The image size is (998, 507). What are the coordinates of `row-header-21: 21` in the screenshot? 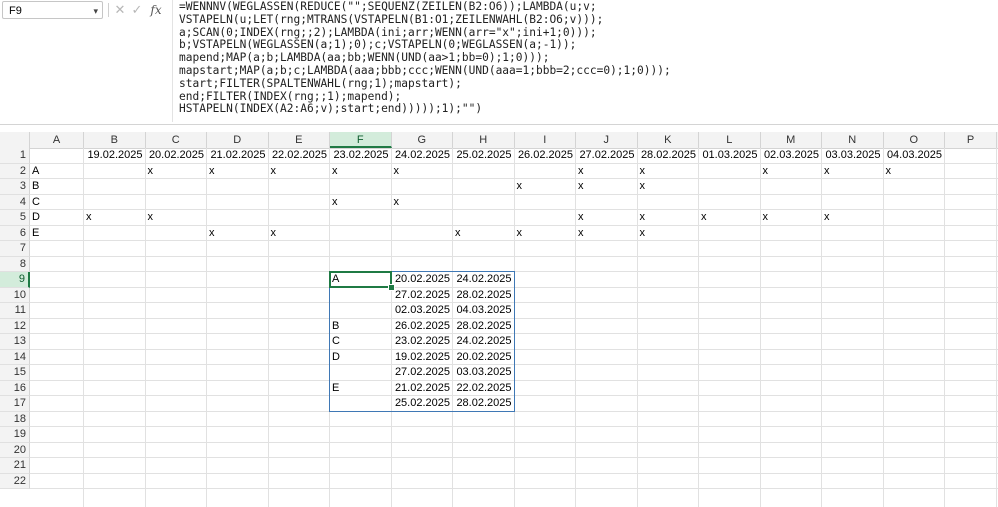 It's located at (15, 466).